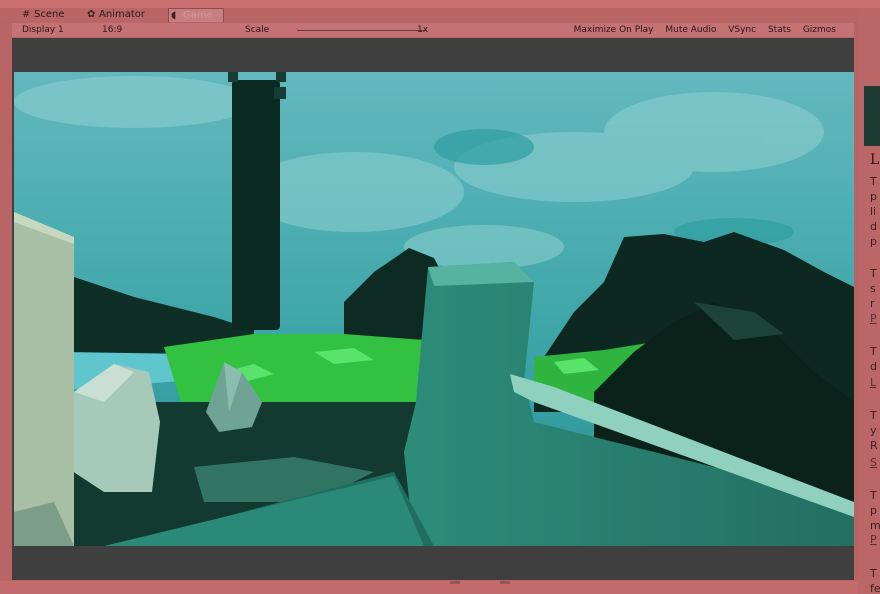 Image resolution: width=880 pixels, height=594 pixels. Describe the element at coordinates (779, 30) in the screenshot. I see `stats-toggle: Stats` at that location.